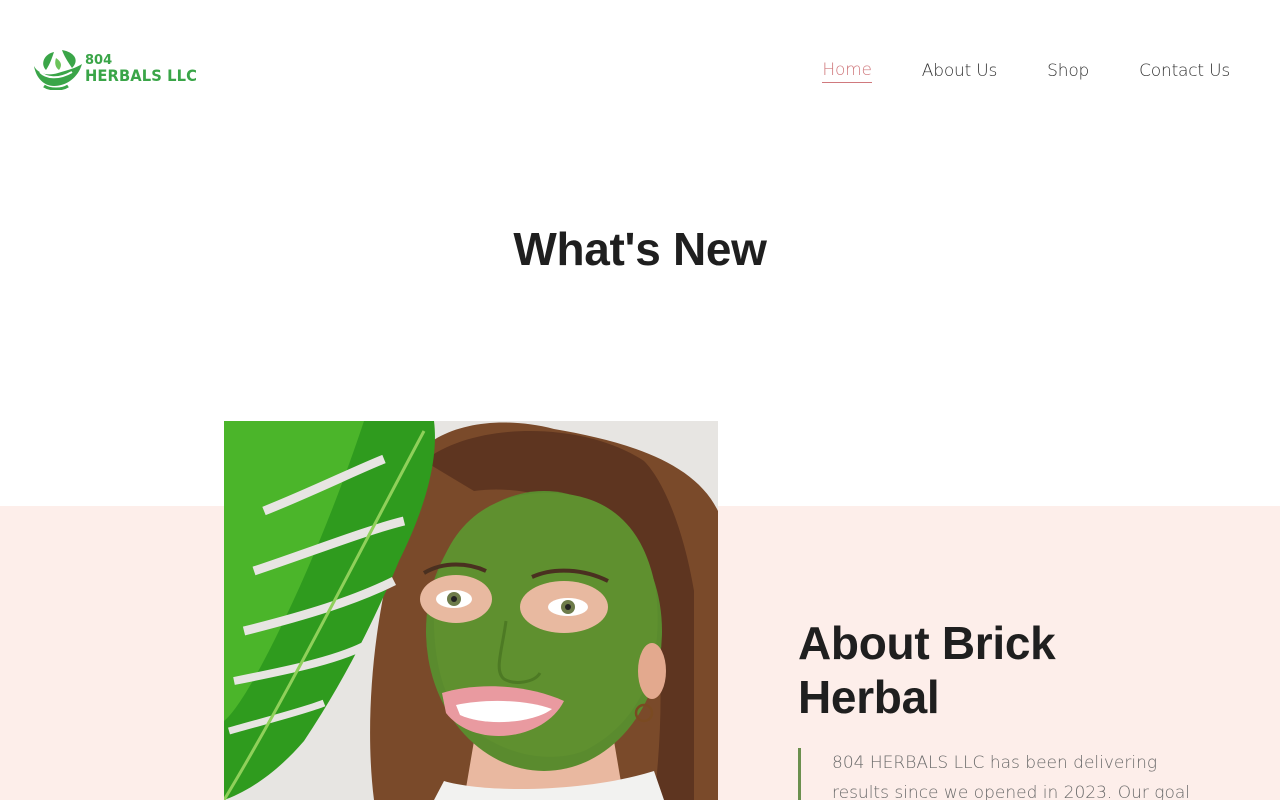 Image resolution: width=1280 pixels, height=800 pixels. What do you see at coordinates (1184, 72) in the screenshot?
I see `nav-item-contact-us: Contact Us` at bounding box center [1184, 72].